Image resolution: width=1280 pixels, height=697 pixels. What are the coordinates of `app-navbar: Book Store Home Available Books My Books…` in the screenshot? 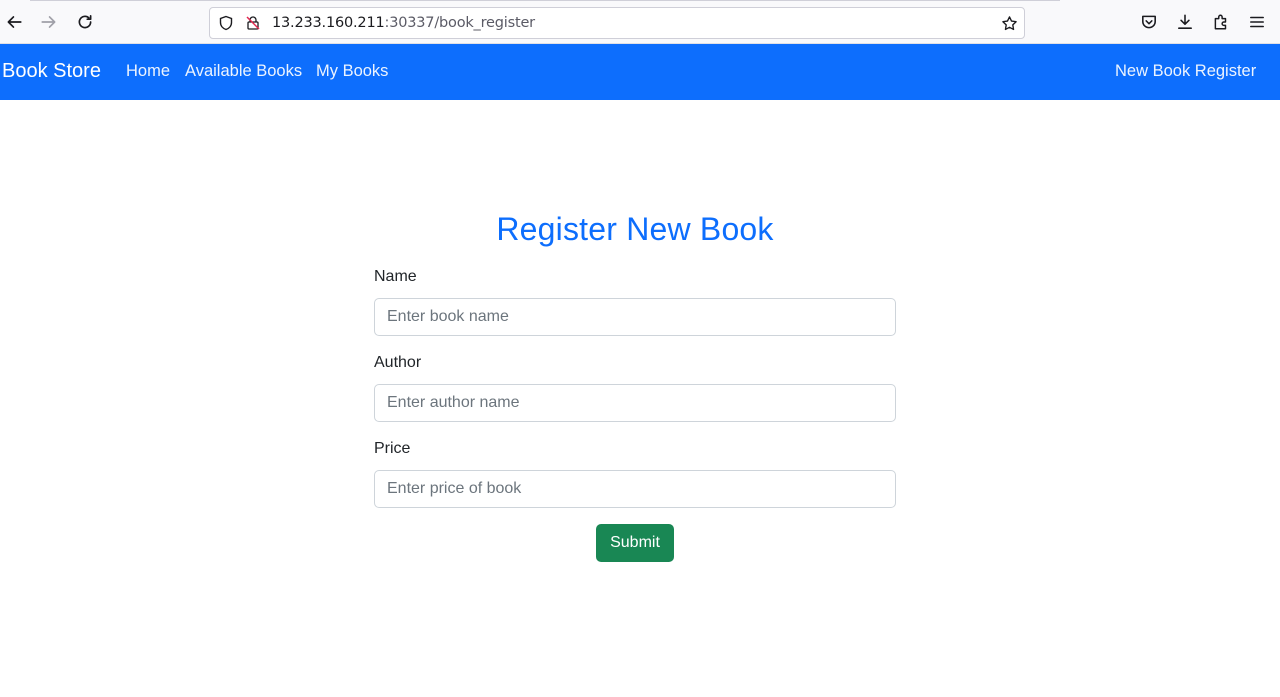 It's located at (640, 72).